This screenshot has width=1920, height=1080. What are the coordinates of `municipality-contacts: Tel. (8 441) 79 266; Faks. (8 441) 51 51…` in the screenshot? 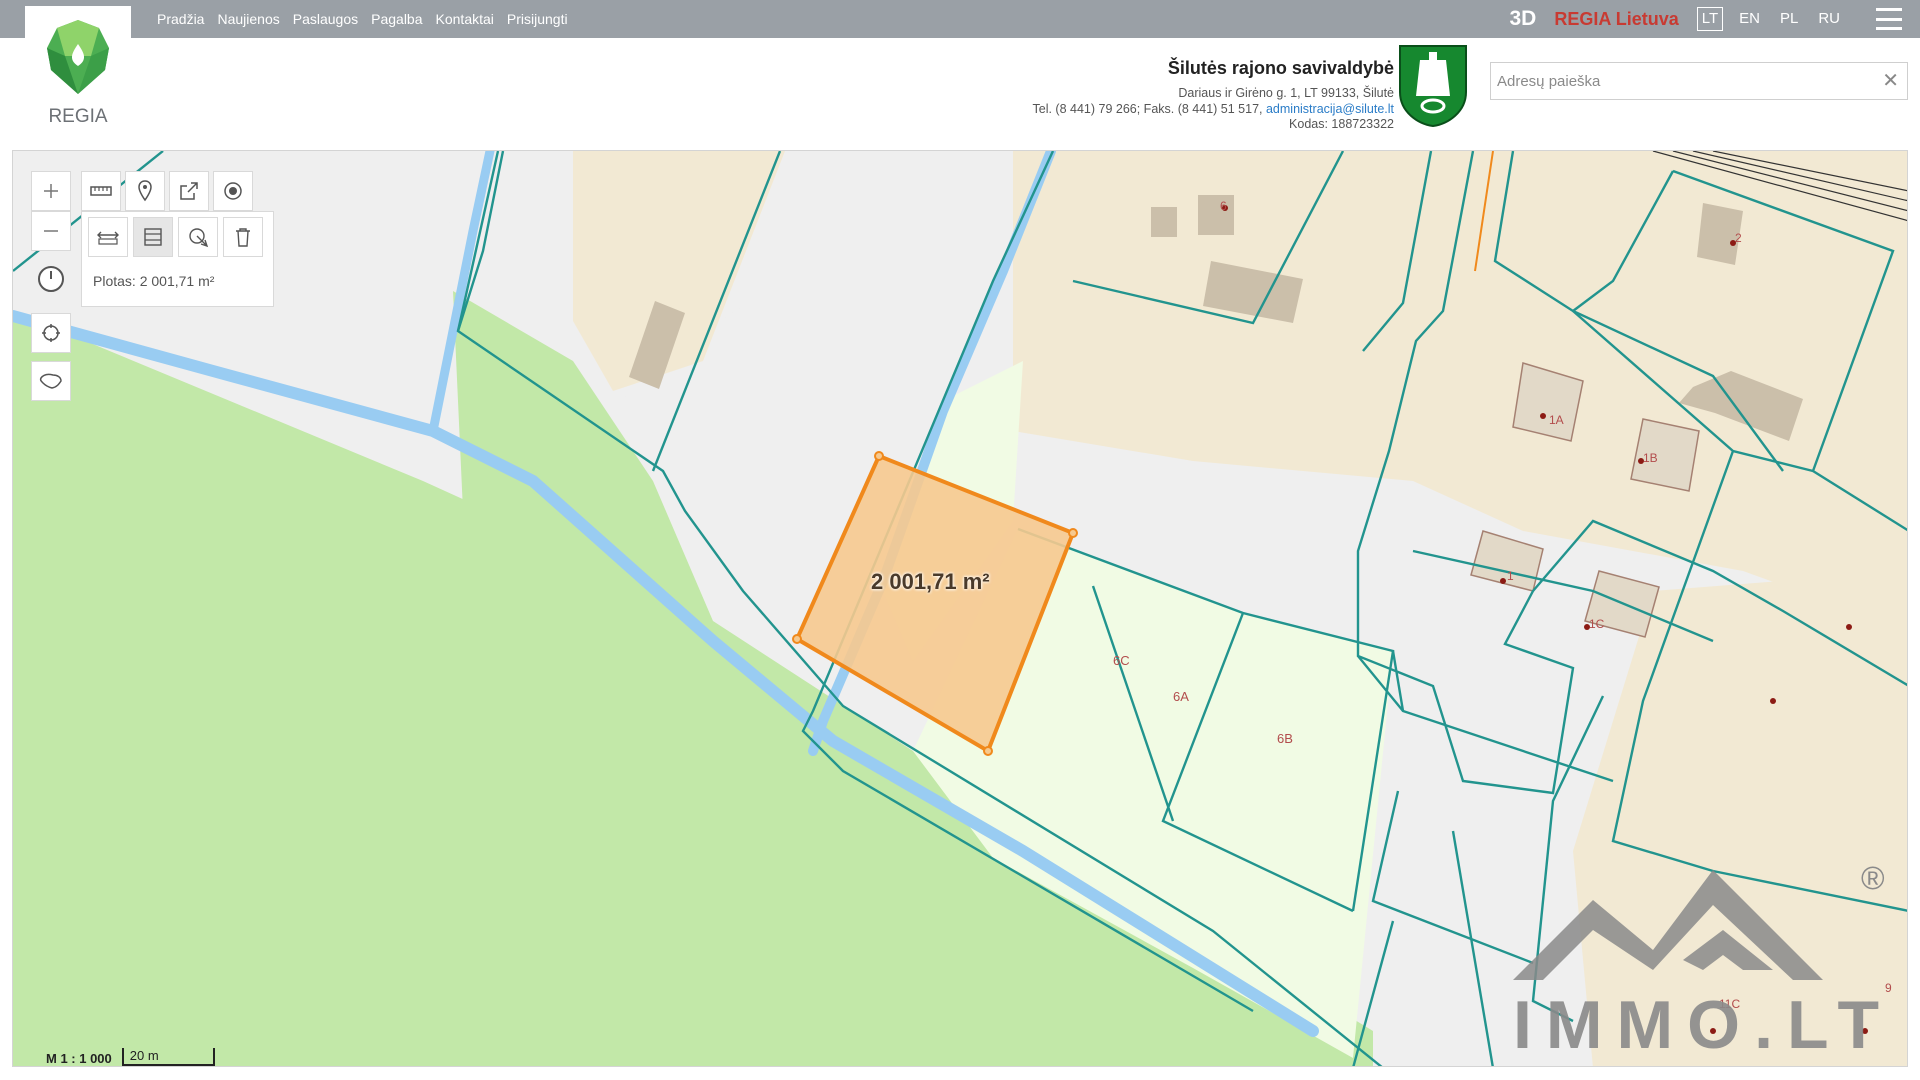 It's located at (1214, 110).